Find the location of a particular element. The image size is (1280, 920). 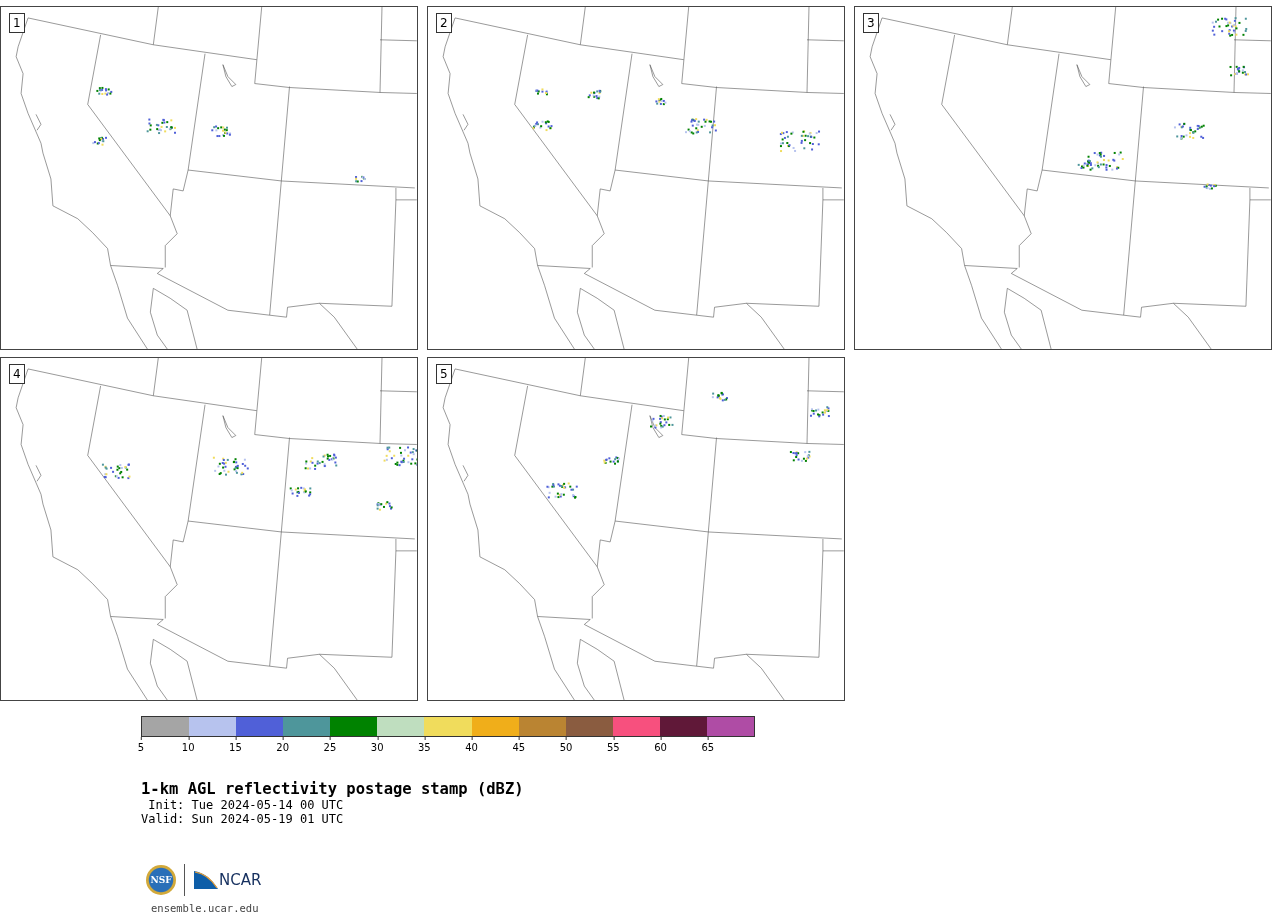

ncar-logo-text: NCAR is located at coordinates (240, 880).